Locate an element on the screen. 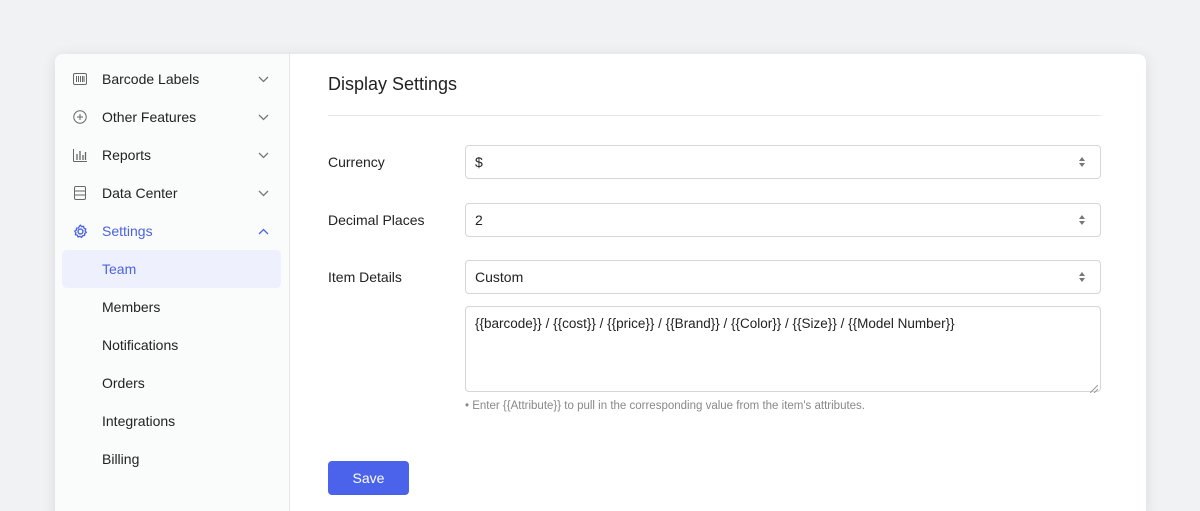 The height and width of the screenshot is (511, 1200). item-details-value: Custom is located at coordinates (499, 277).